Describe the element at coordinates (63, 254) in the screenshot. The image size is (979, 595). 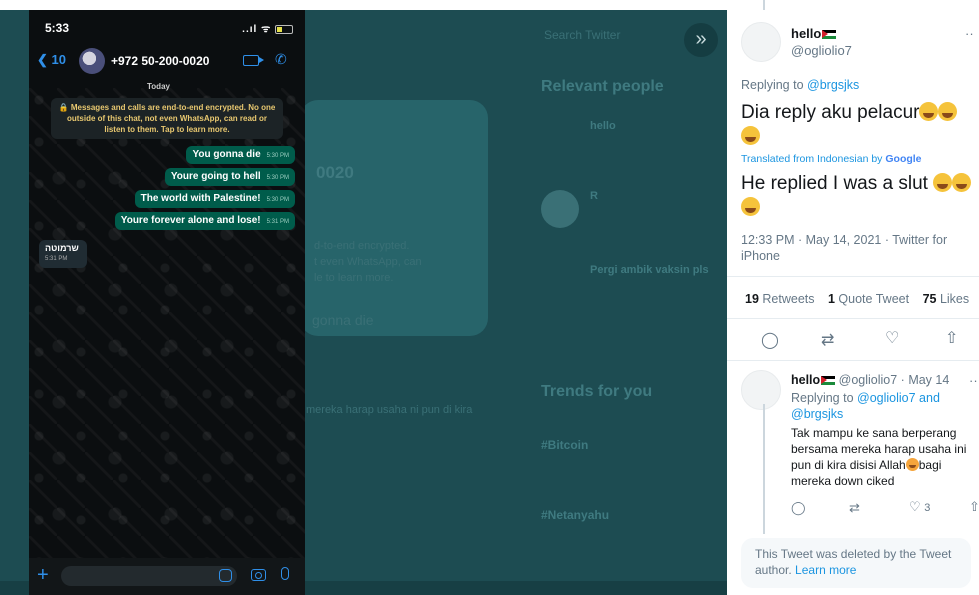
I see `incoming-message: שרמוטה 5:31 PM` at that location.